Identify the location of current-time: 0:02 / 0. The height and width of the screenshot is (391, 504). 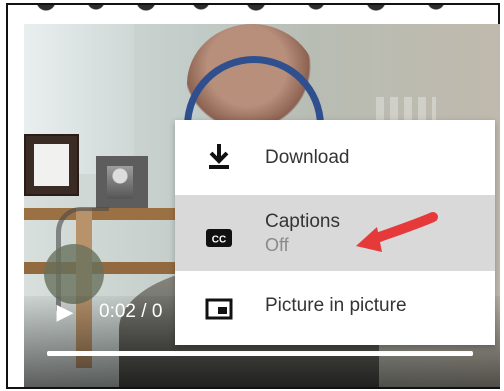
(131, 311).